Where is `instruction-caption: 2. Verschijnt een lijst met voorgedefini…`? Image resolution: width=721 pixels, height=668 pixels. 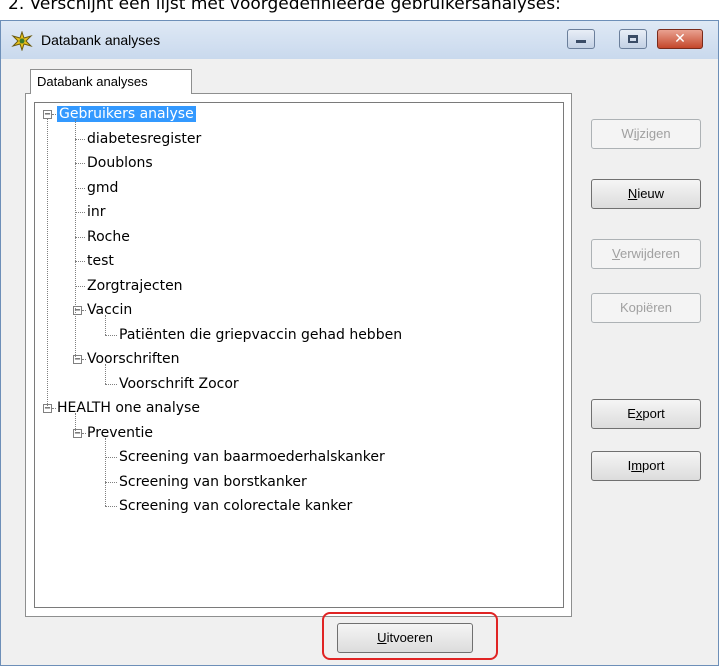
instruction-caption: 2. Verschijnt een lijst met voorgedefini… is located at coordinates (284, 7).